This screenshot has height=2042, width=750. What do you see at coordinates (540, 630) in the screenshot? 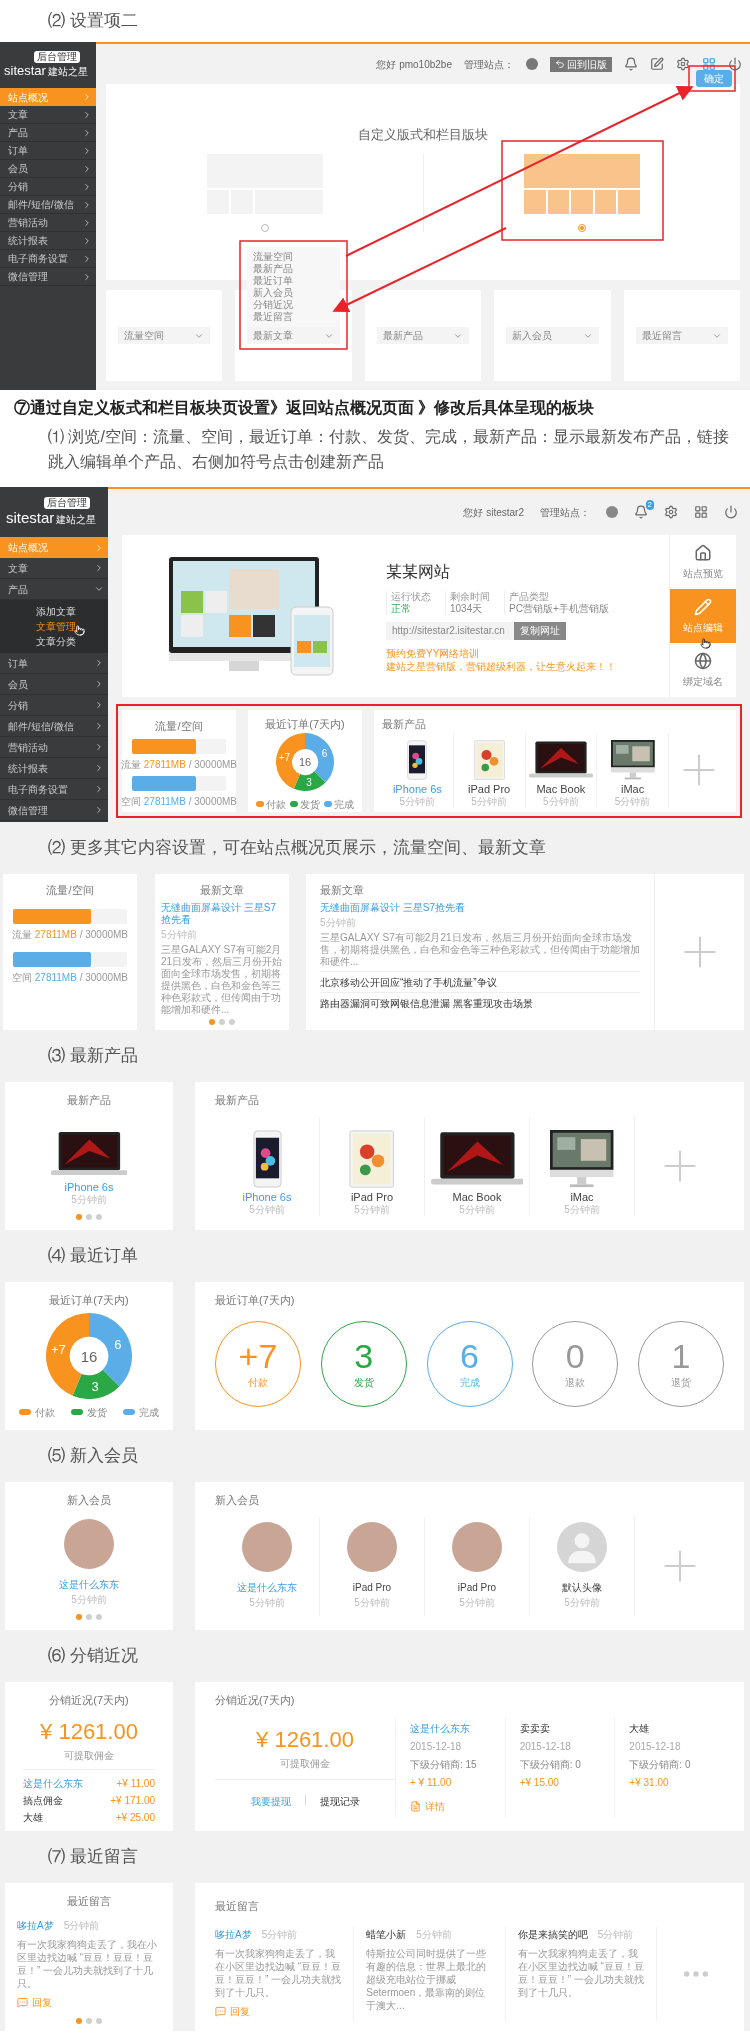
I see `copy-url-button: 复制网址` at bounding box center [540, 630].